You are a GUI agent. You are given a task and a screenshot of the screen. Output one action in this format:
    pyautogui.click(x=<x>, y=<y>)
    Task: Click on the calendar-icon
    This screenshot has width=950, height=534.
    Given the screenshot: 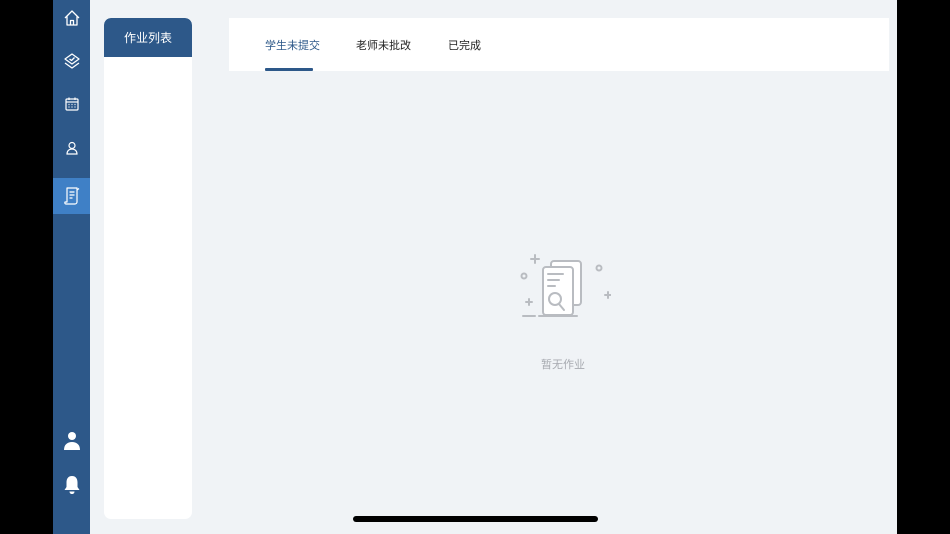 What is the action you would take?
    pyautogui.click(x=71, y=104)
    